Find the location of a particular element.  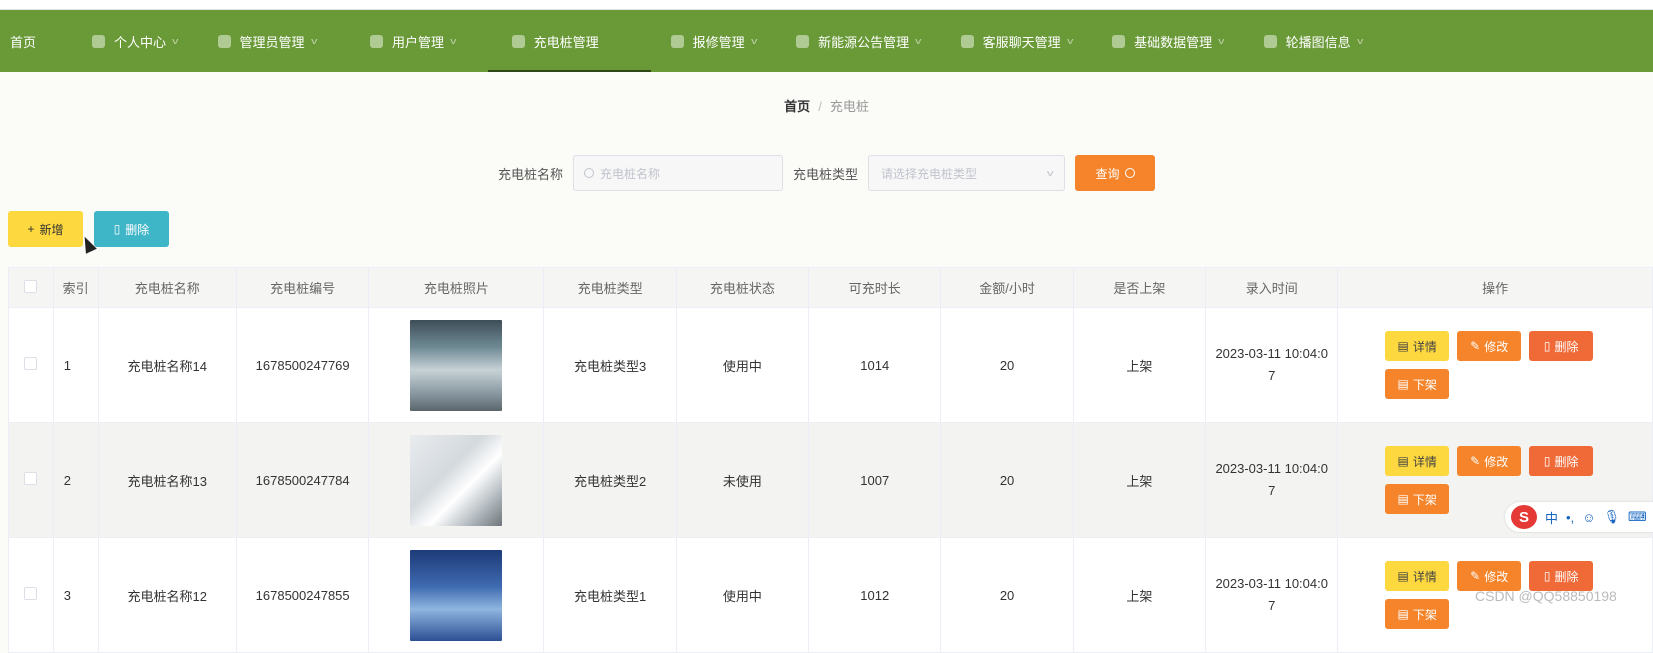

nav-chat-label: 客服聊天管理 is located at coordinates (1021, 42).